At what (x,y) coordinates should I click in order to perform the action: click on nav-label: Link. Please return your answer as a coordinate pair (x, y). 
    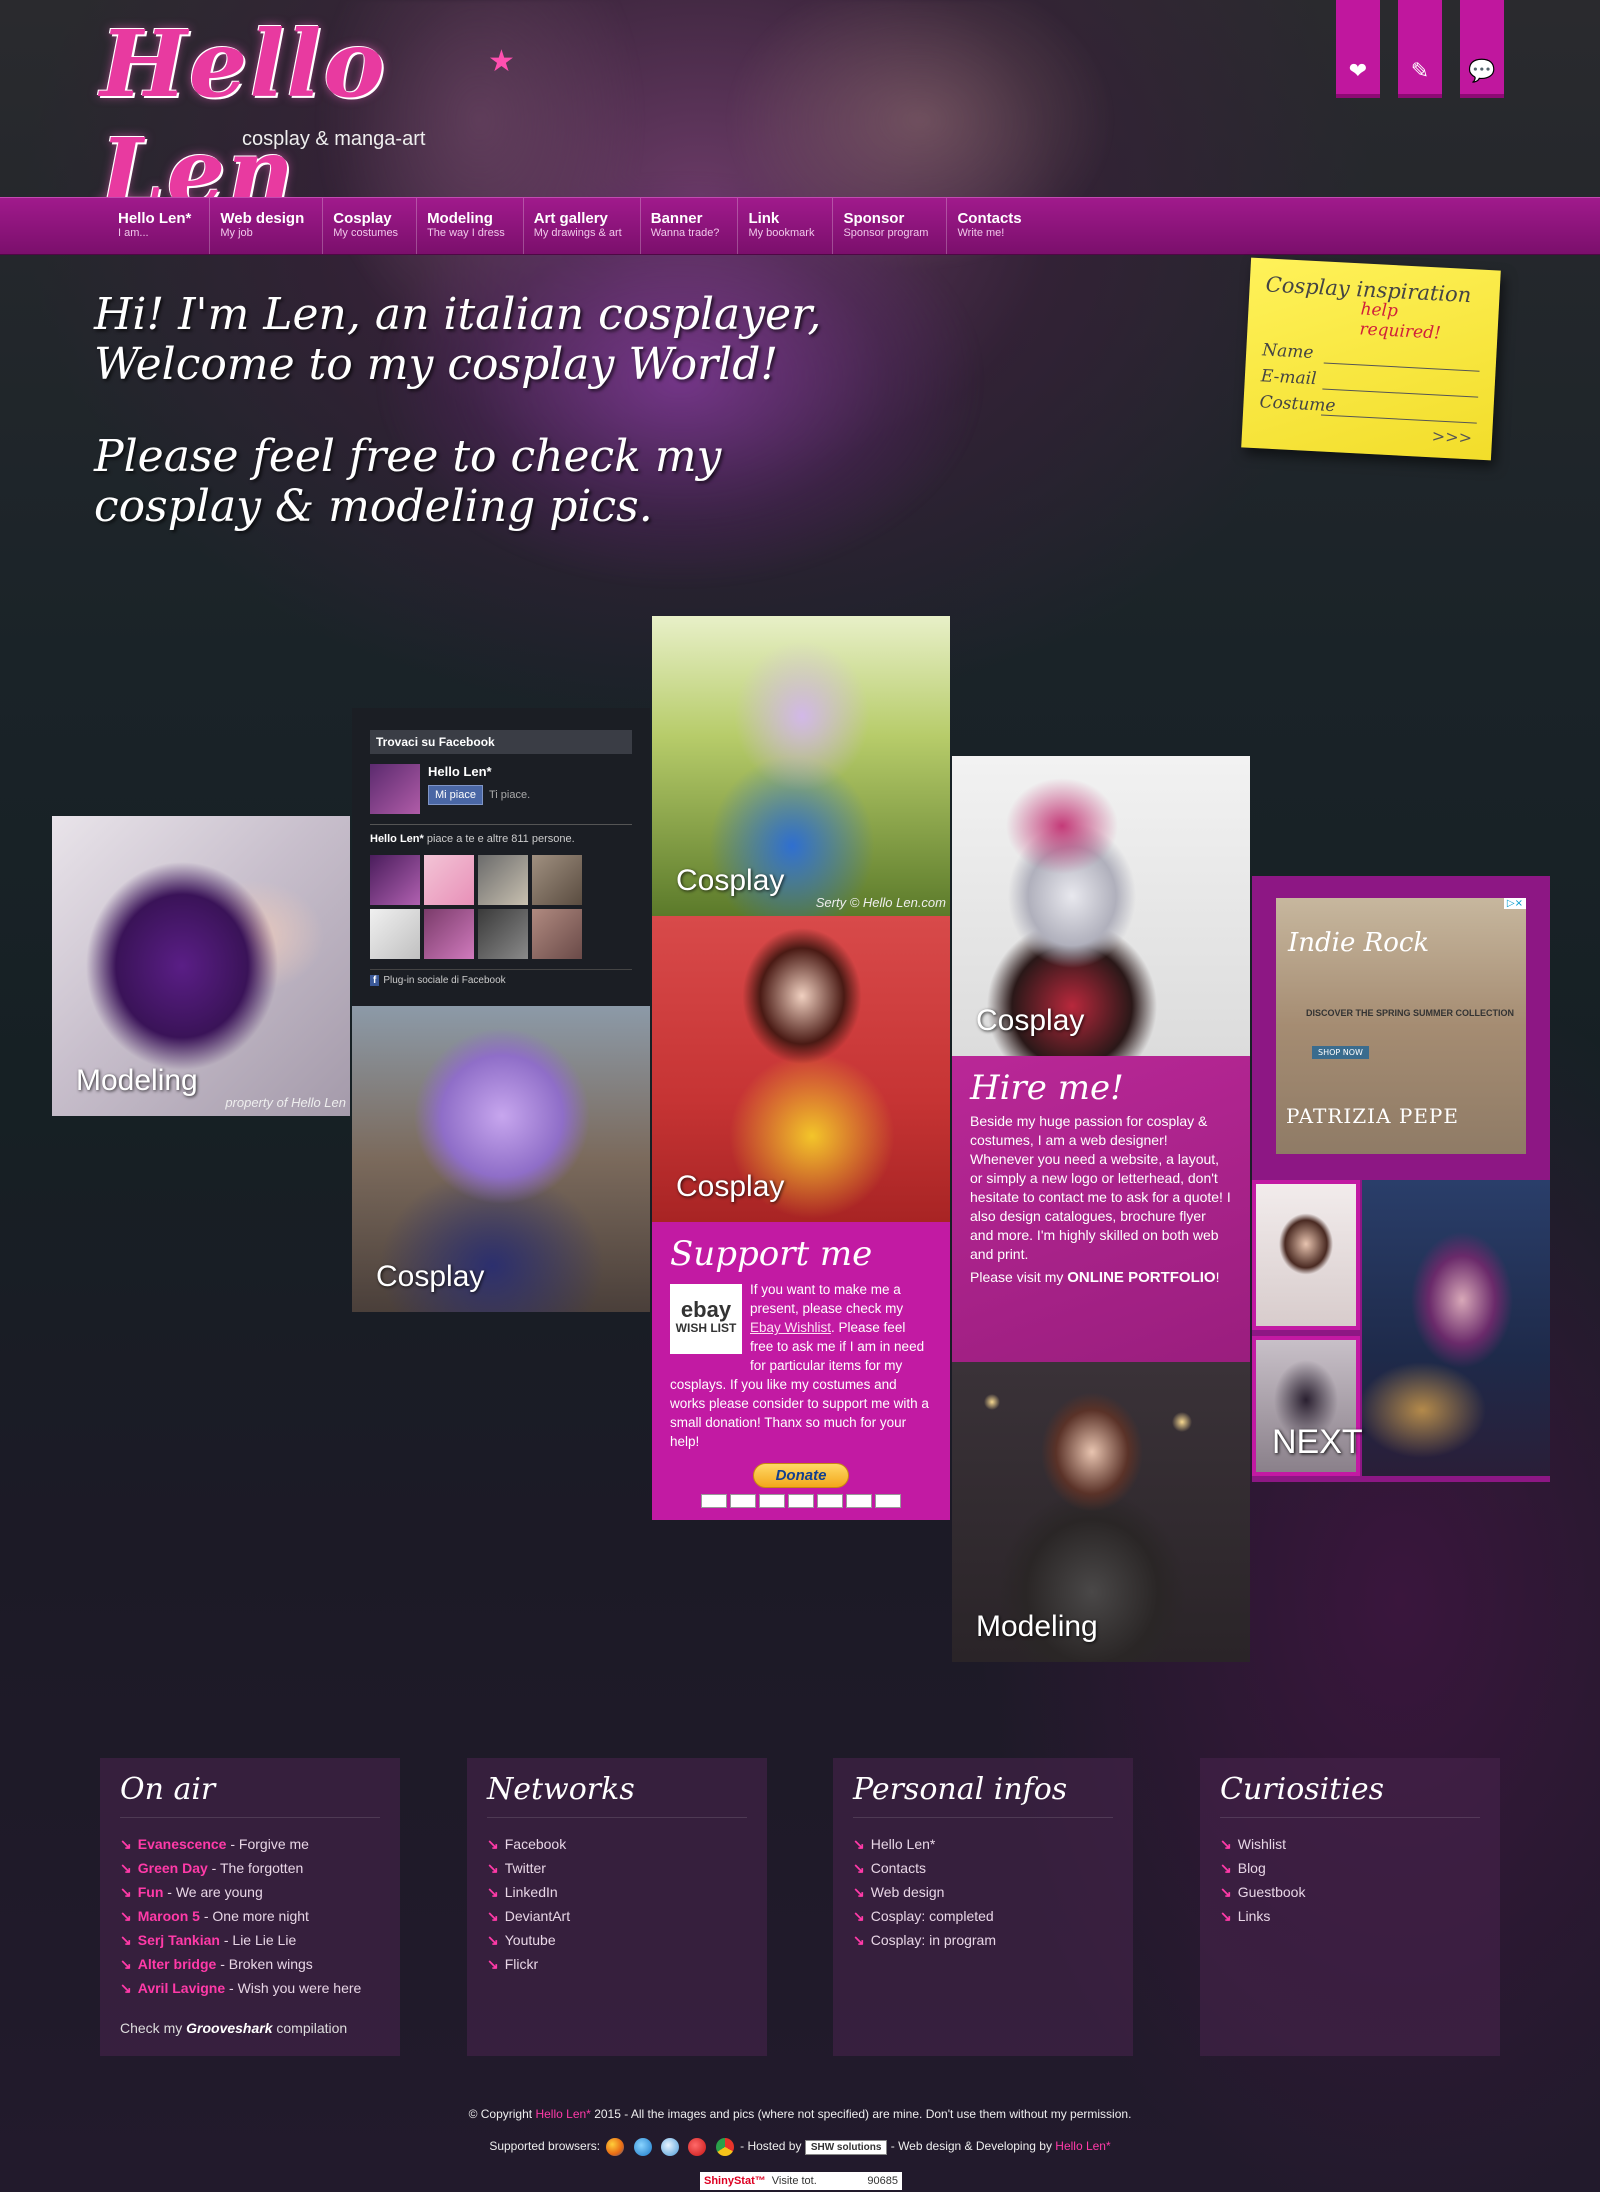
    Looking at the image, I should click on (764, 218).